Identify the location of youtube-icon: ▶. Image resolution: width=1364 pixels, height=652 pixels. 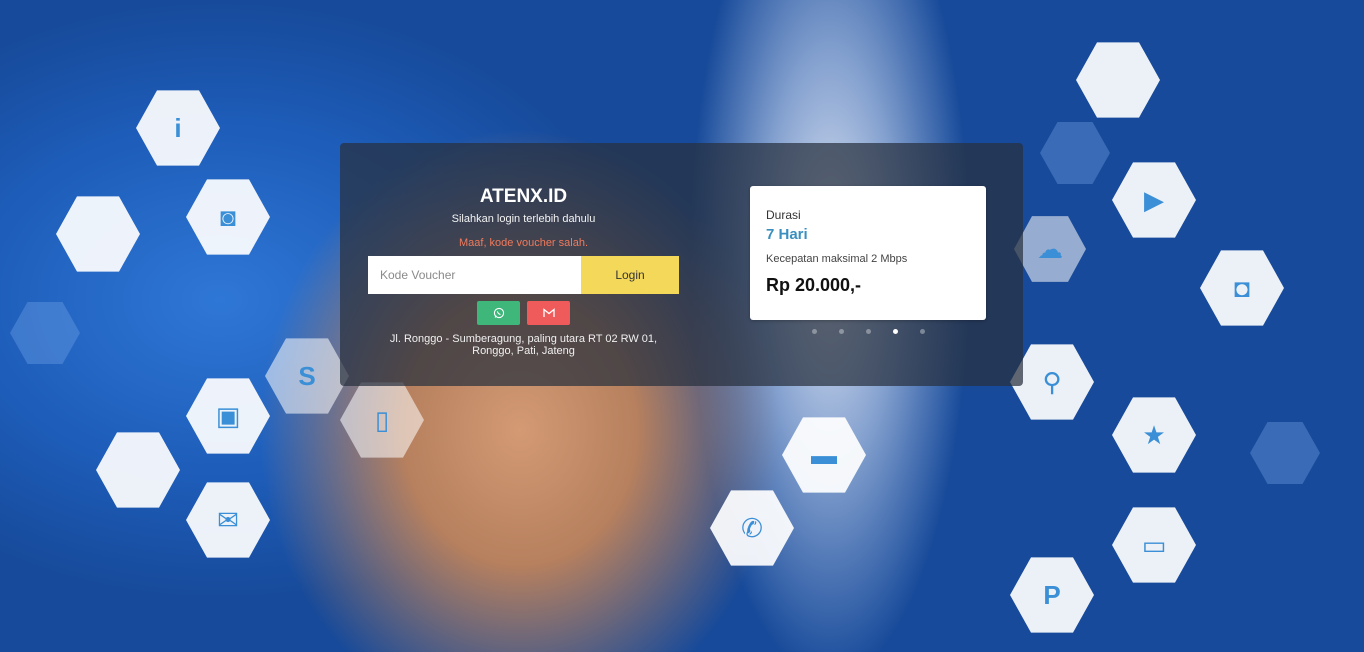
(1154, 200).